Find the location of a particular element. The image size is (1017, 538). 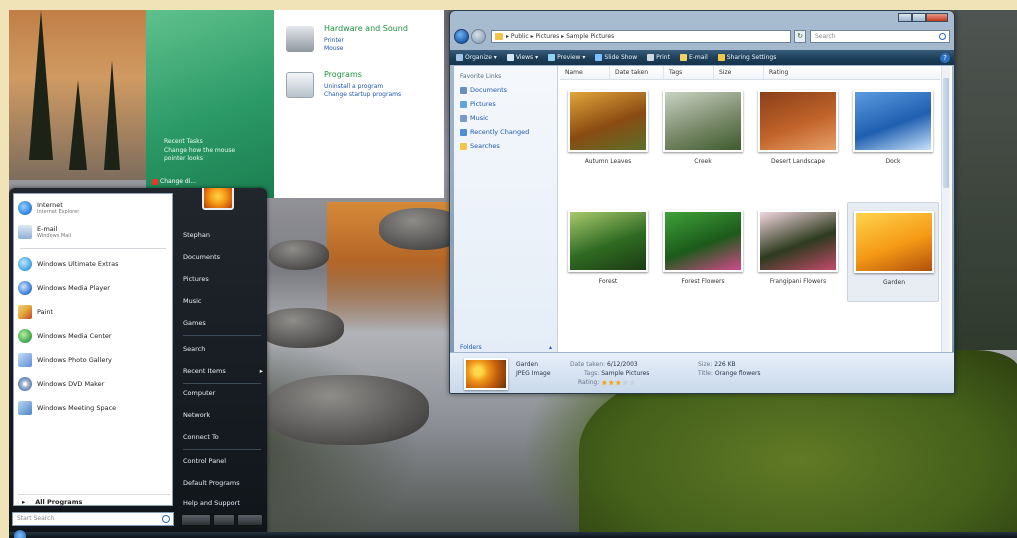

scrollbar-thumb is located at coordinates (946, 133).